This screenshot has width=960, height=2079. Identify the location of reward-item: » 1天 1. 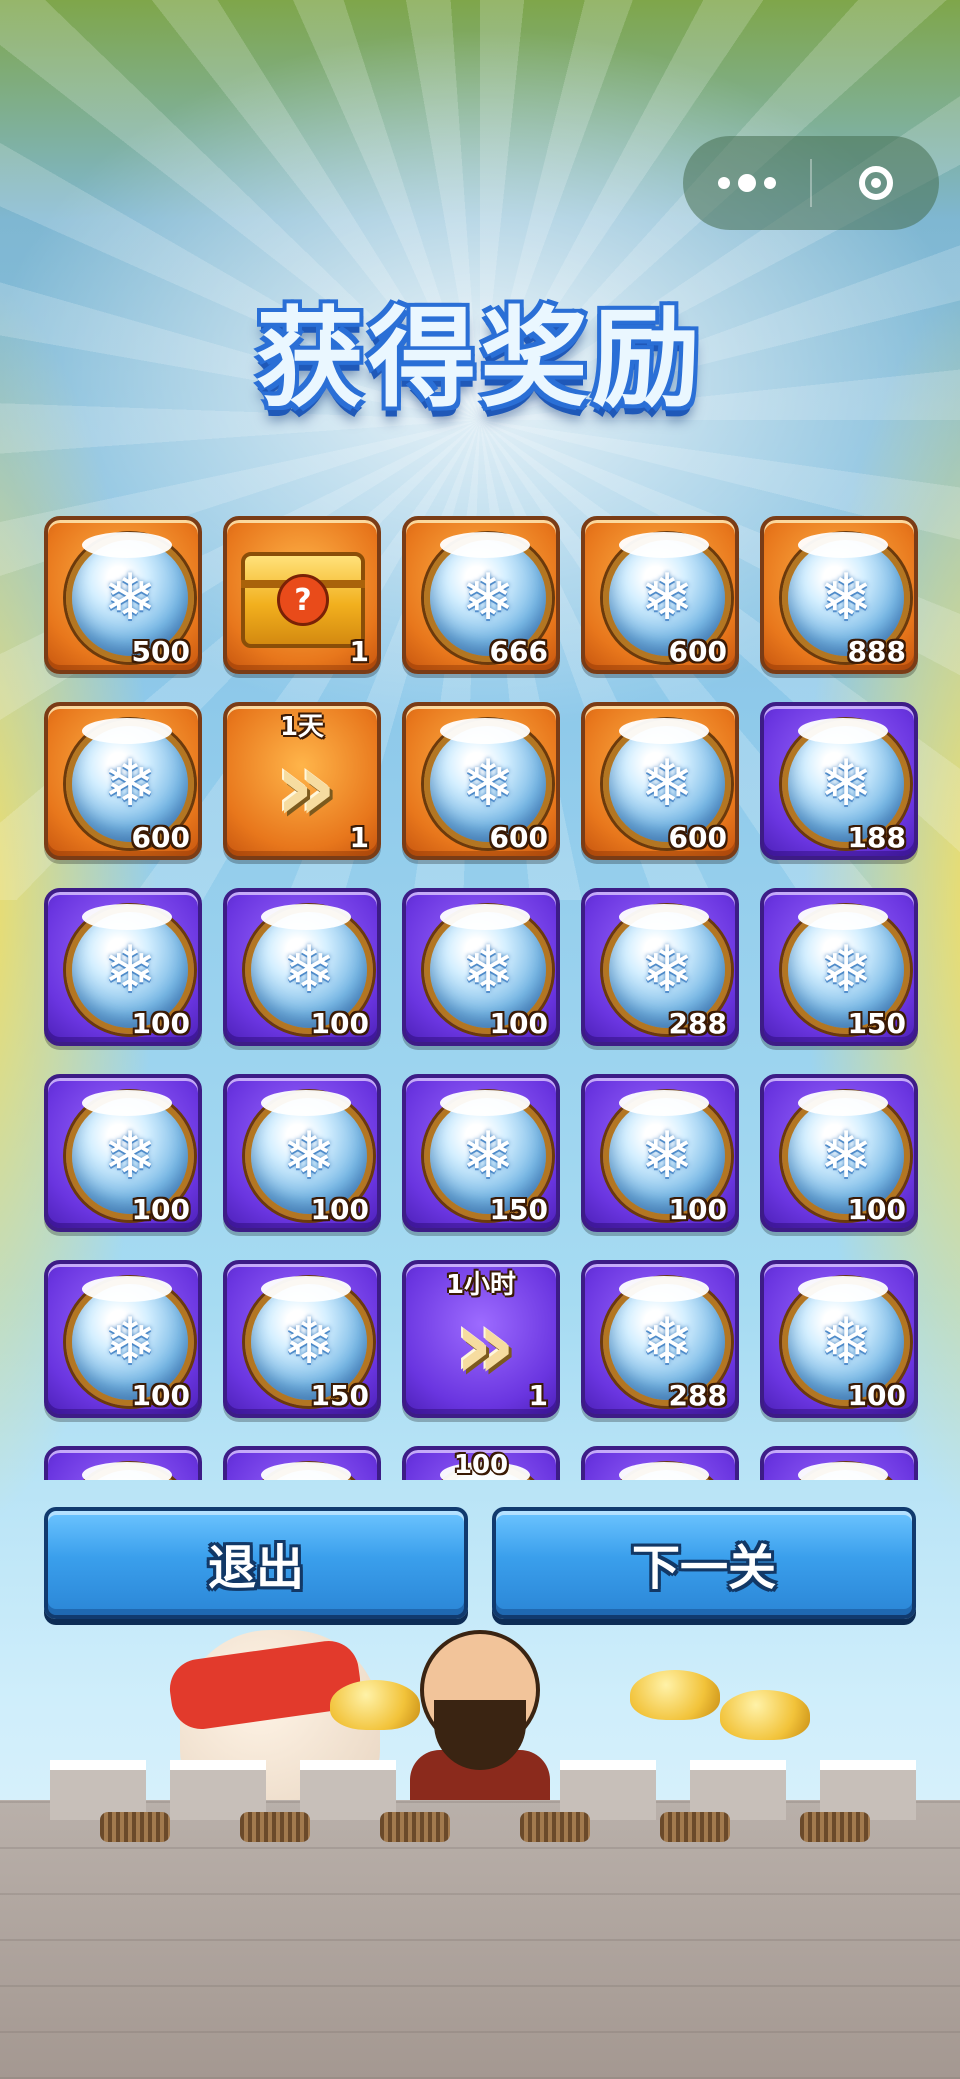
(302, 781).